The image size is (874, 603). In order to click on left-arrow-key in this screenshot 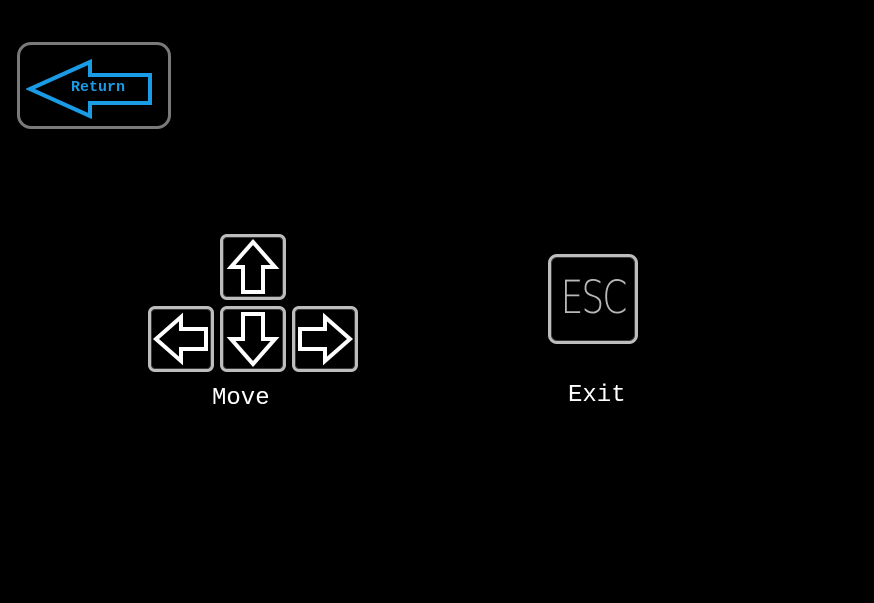, I will do `click(181, 339)`.